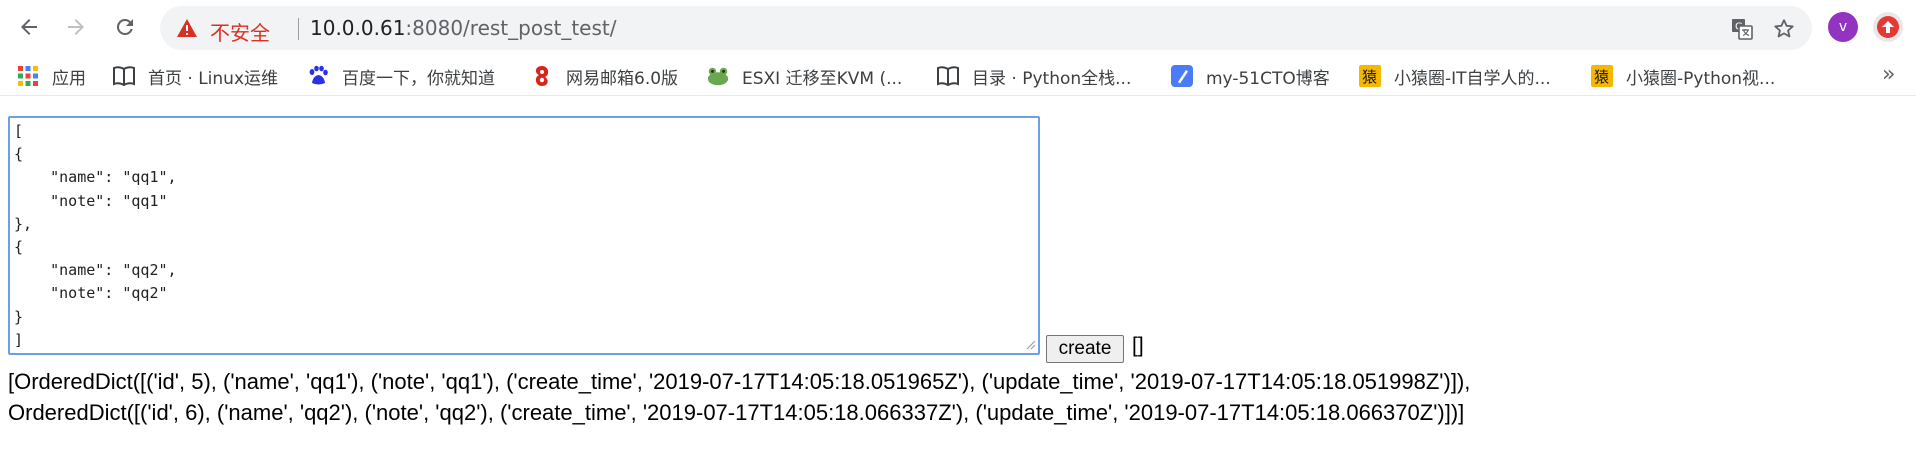  I want to click on upload-arrow-icon, so click(1888, 27).